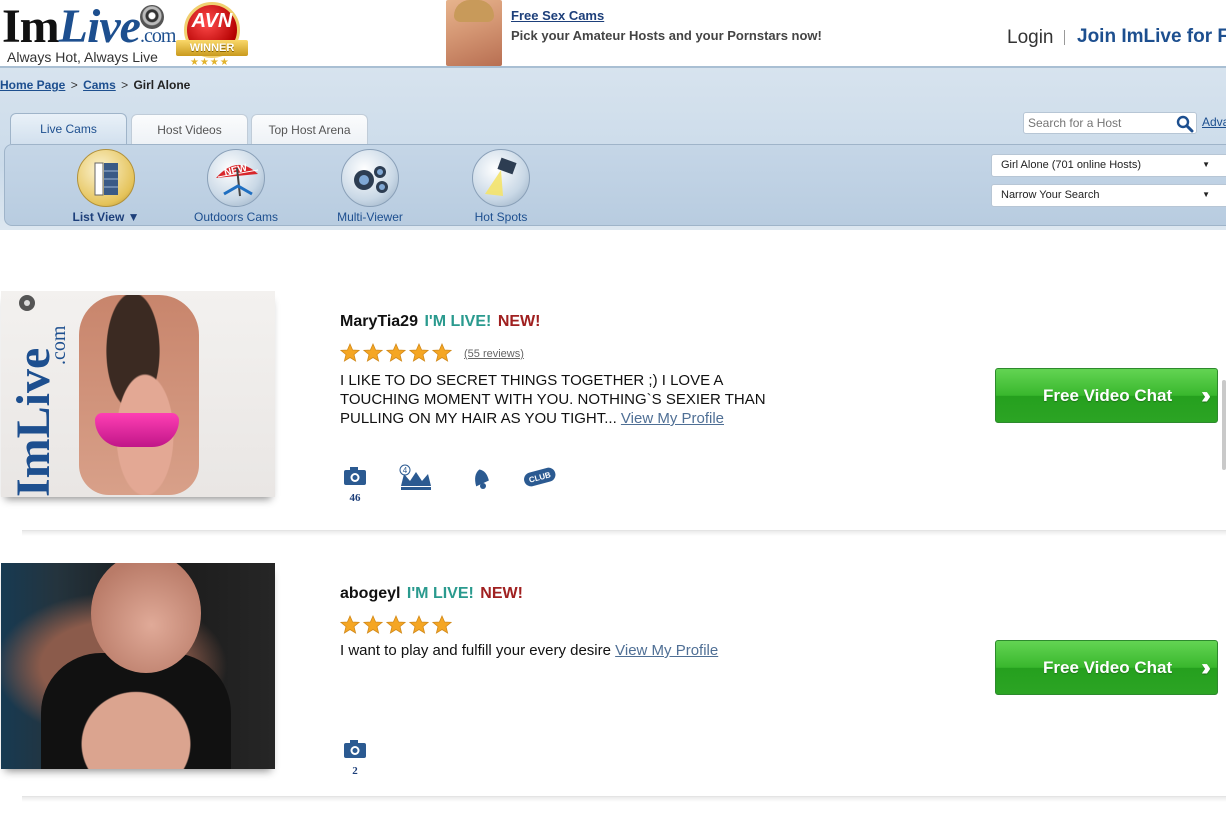 The height and width of the screenshot is (831, 1226). What do you see at coordinates (494, 354) in the screenshot?
I see `reviews-link: (55 reviews)` at bounding box center [494, 354].